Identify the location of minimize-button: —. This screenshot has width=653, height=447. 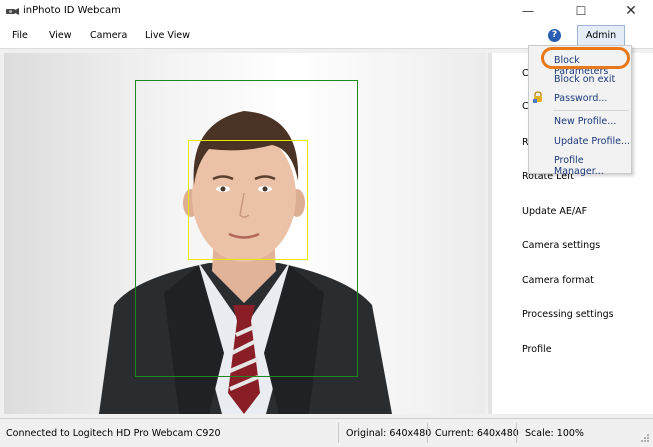
(528, 12).